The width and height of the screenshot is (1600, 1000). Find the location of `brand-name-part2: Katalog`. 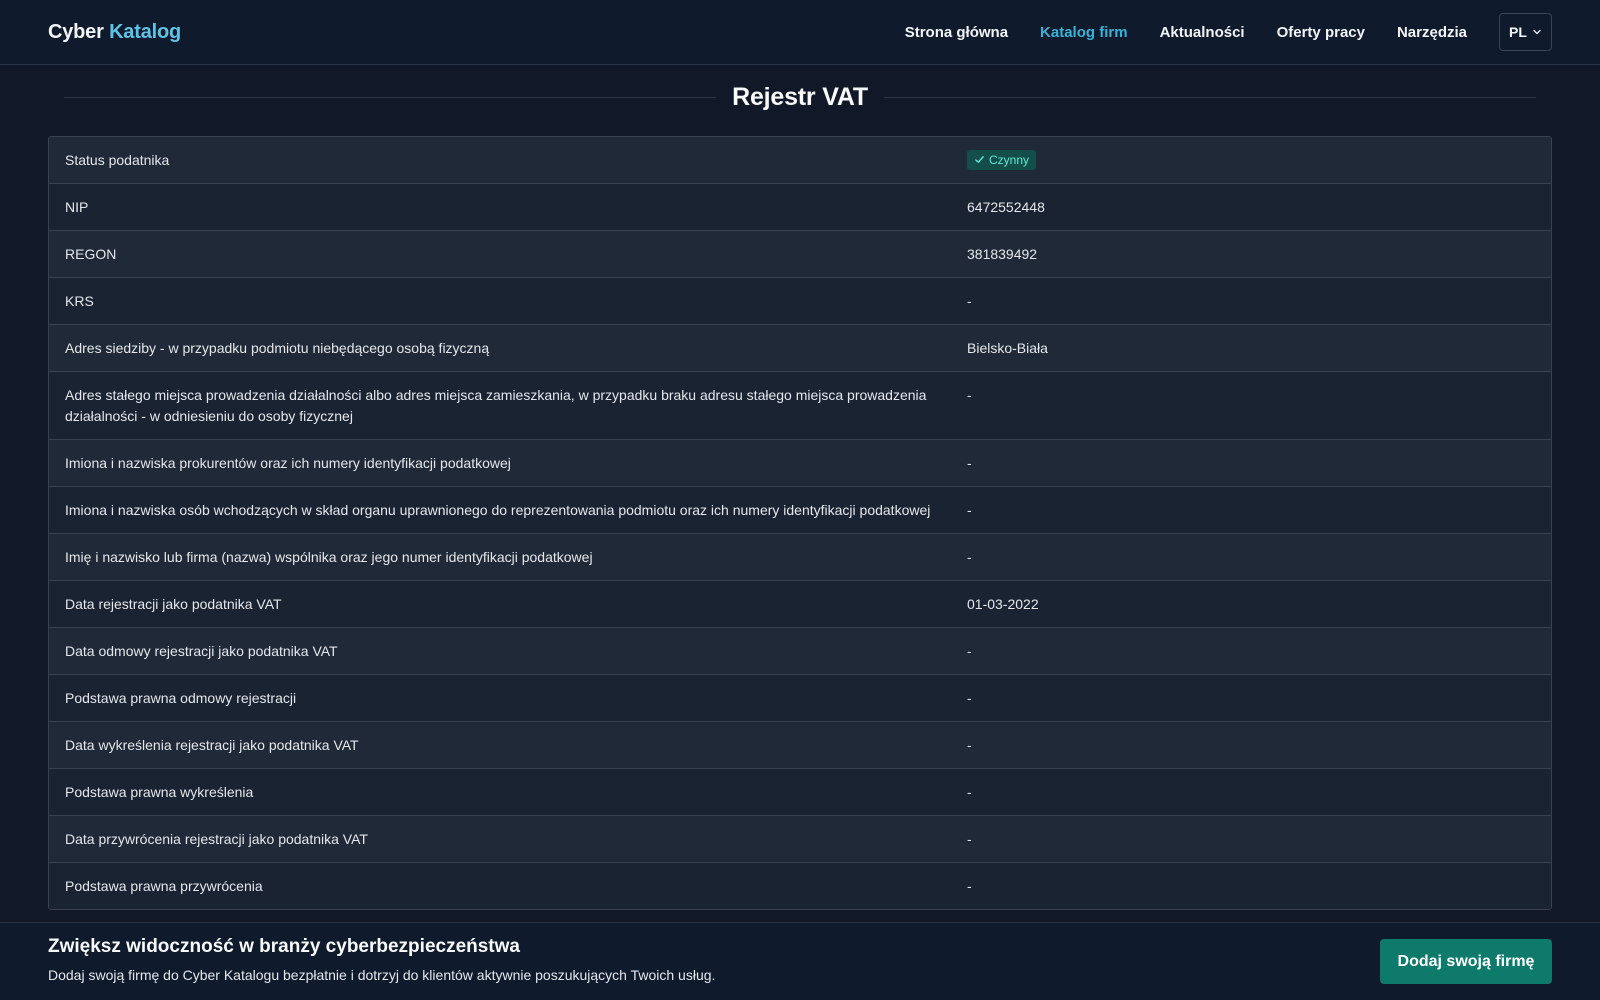

brand-name-part2: Katalog is located at coordinates (145, 31).